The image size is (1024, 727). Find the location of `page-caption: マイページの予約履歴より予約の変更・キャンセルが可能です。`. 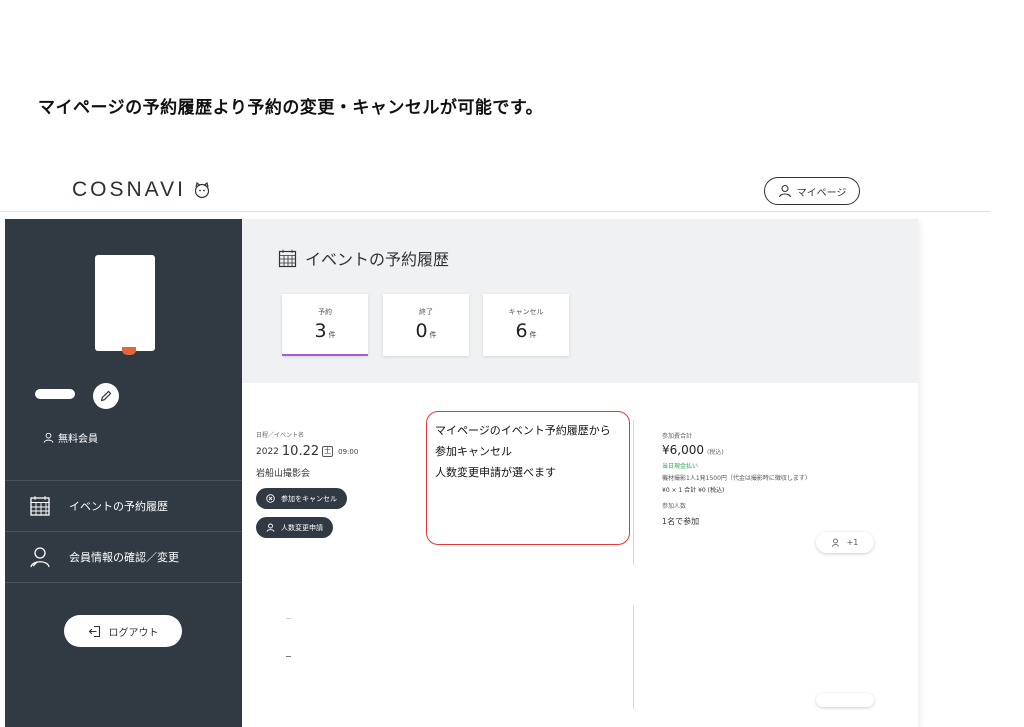

page-caption: マイページの予約履歴より予約の変更・キャンセルが可能です。 is located at coordinates (291, 108).